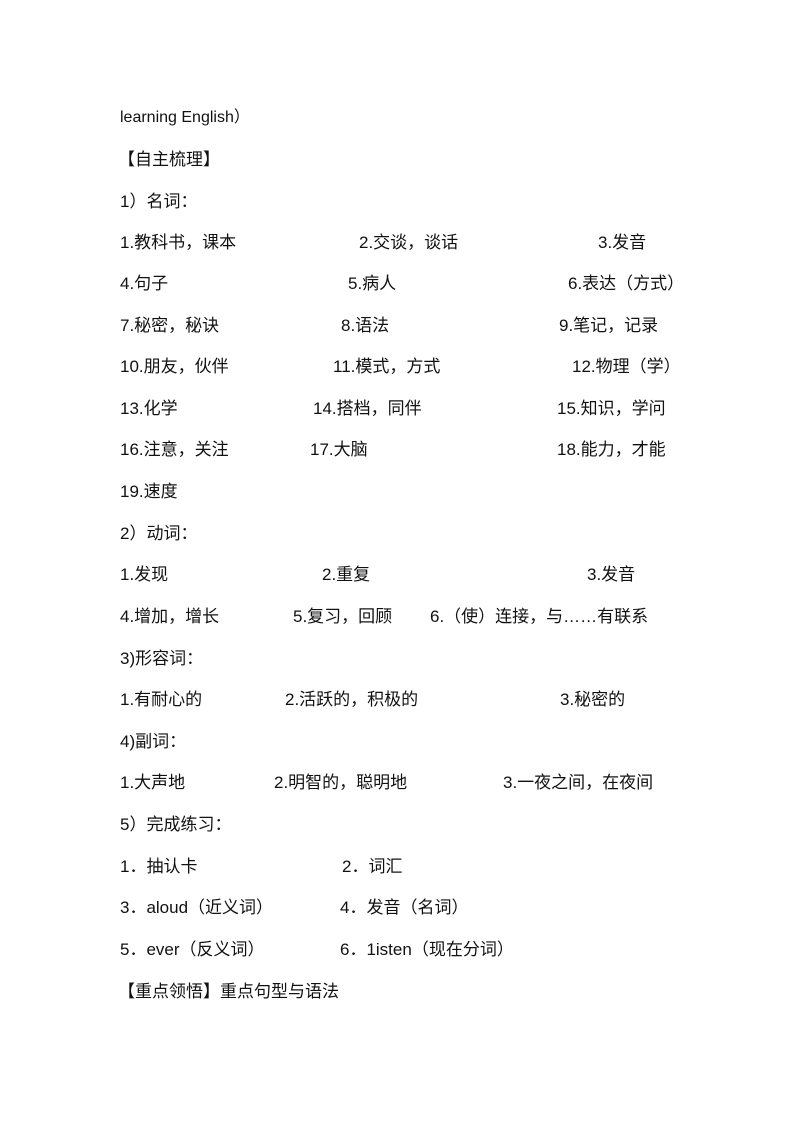 The image size is (794, 1123). Describe the element at coordinates (372, 283) in the screenshot. I see `noun-item: 5.病人` at that location.